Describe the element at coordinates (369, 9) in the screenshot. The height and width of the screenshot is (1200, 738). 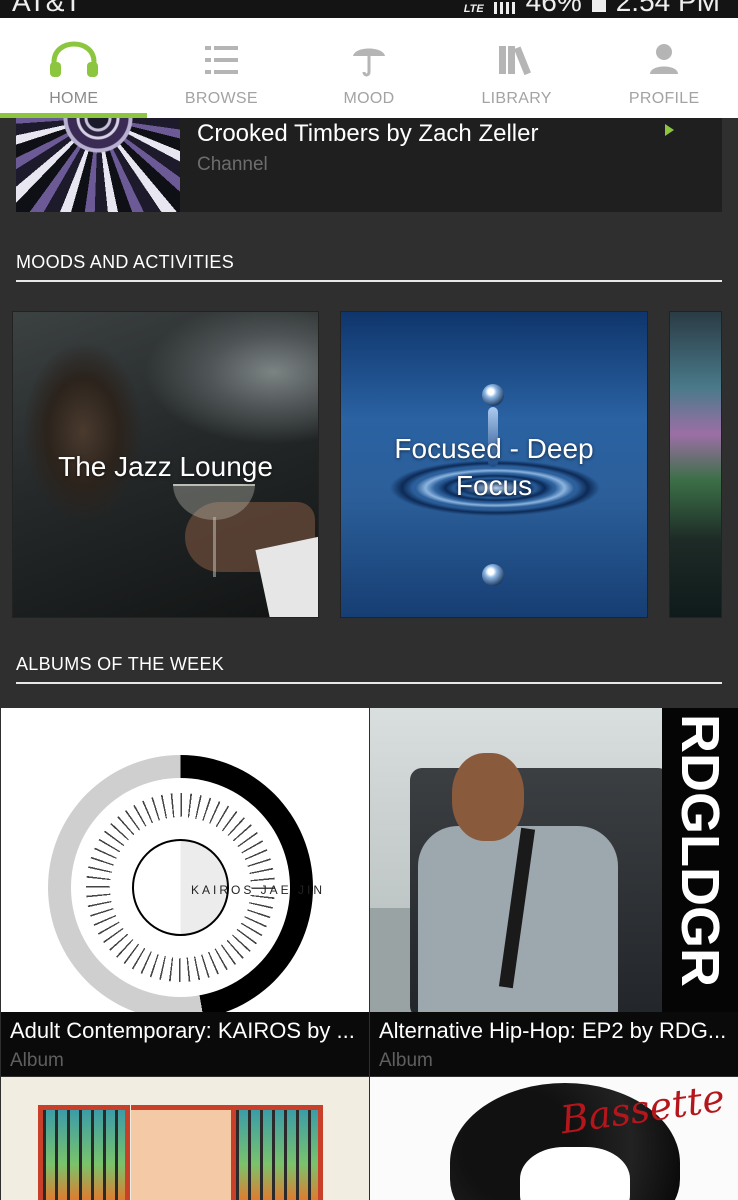
I see `status-bar: AT&T LTE 46% 2:54 PM` at that location.